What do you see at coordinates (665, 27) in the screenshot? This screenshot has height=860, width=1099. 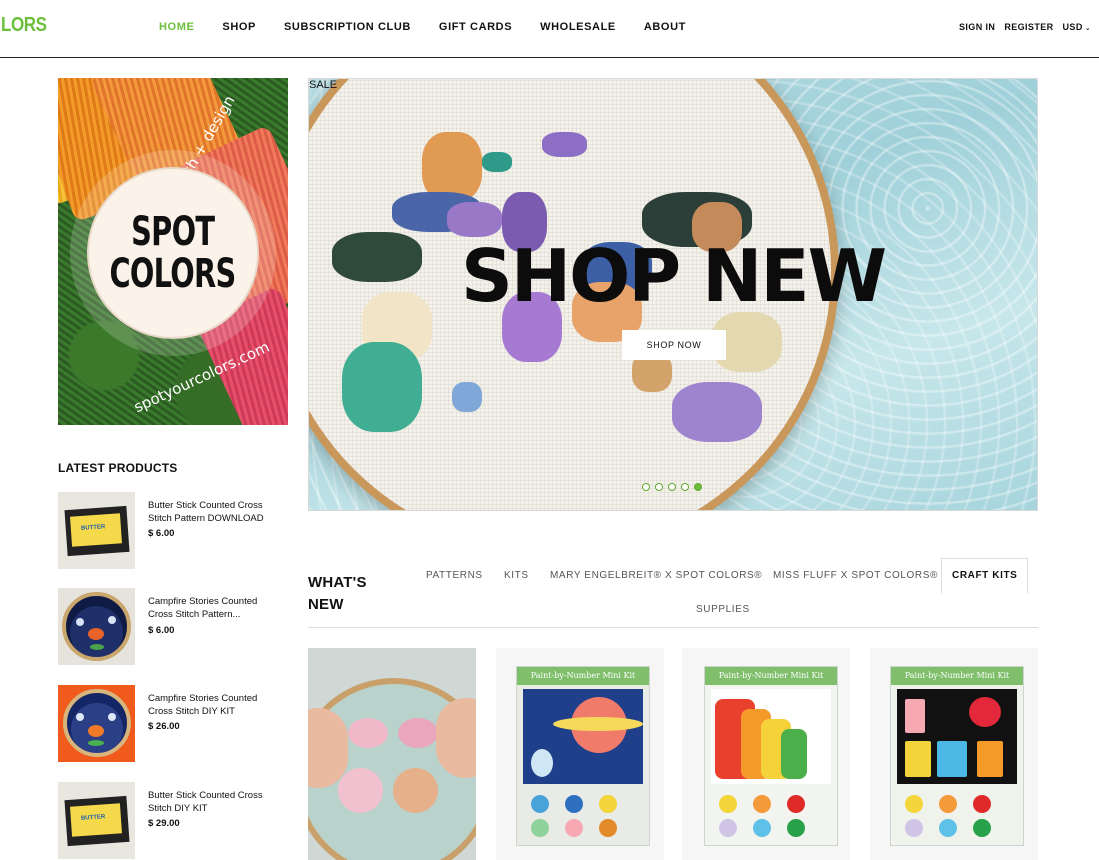 I see `nav-about: ABOUT` at bounding box center [665, 27].